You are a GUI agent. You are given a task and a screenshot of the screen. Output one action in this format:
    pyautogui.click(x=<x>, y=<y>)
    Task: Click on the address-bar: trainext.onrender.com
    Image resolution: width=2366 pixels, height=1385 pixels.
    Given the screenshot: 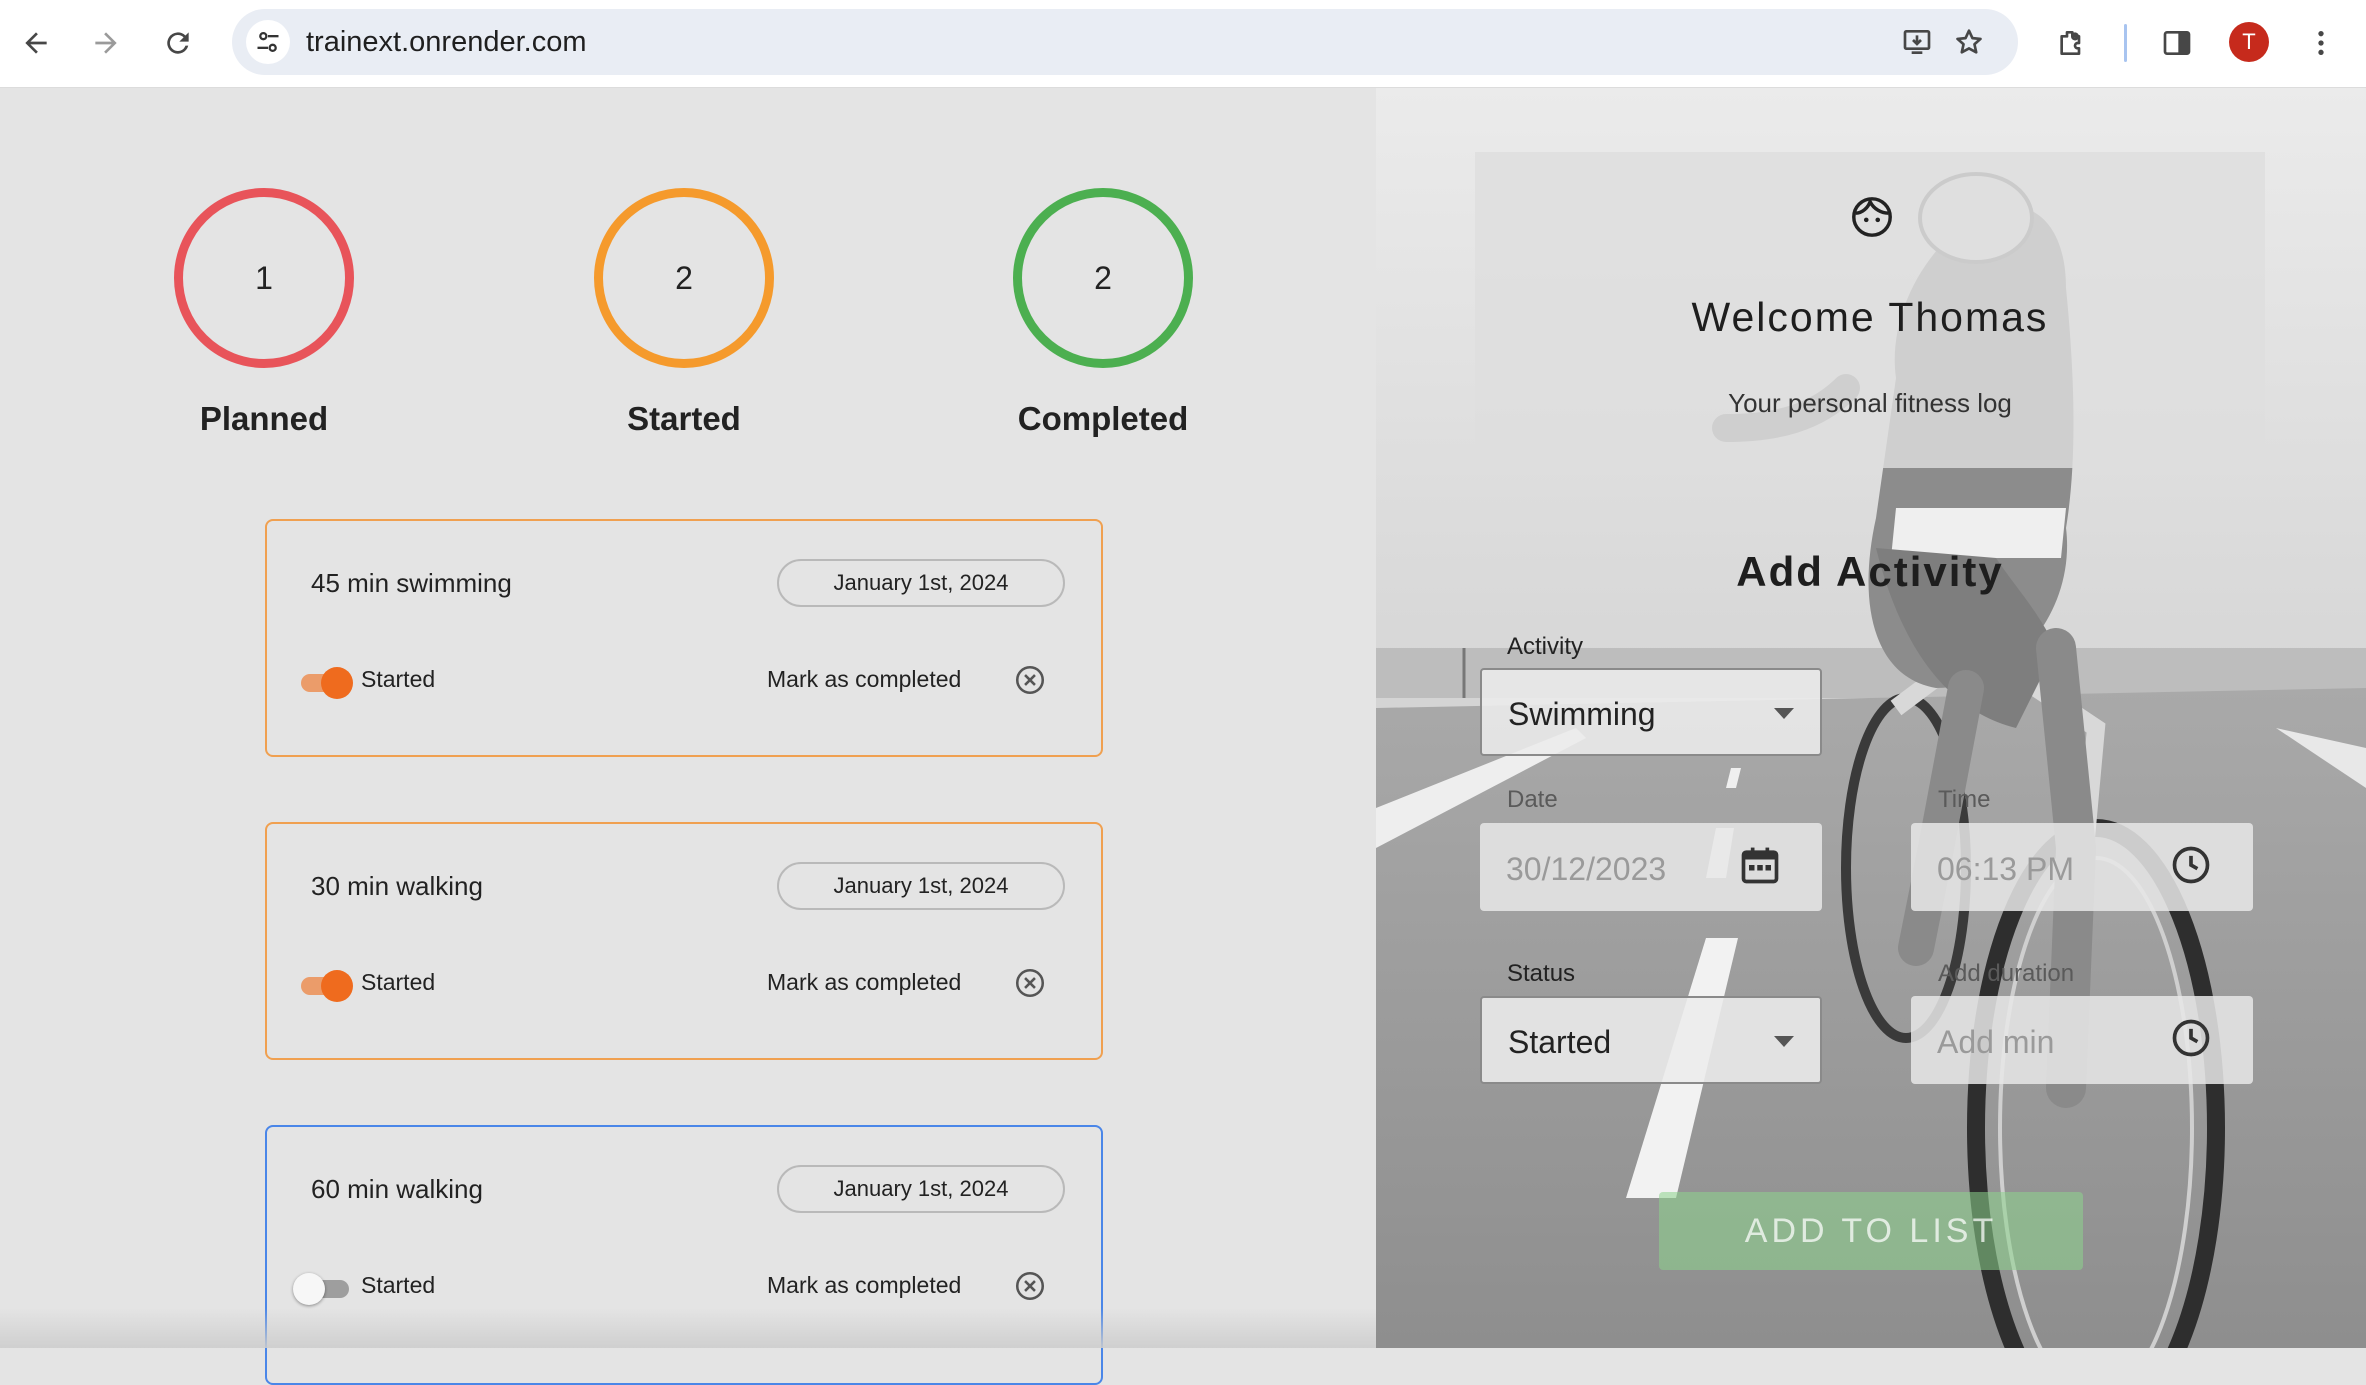 What is the action you would take?
    pyautogui.click(x=1125, y=42)
    